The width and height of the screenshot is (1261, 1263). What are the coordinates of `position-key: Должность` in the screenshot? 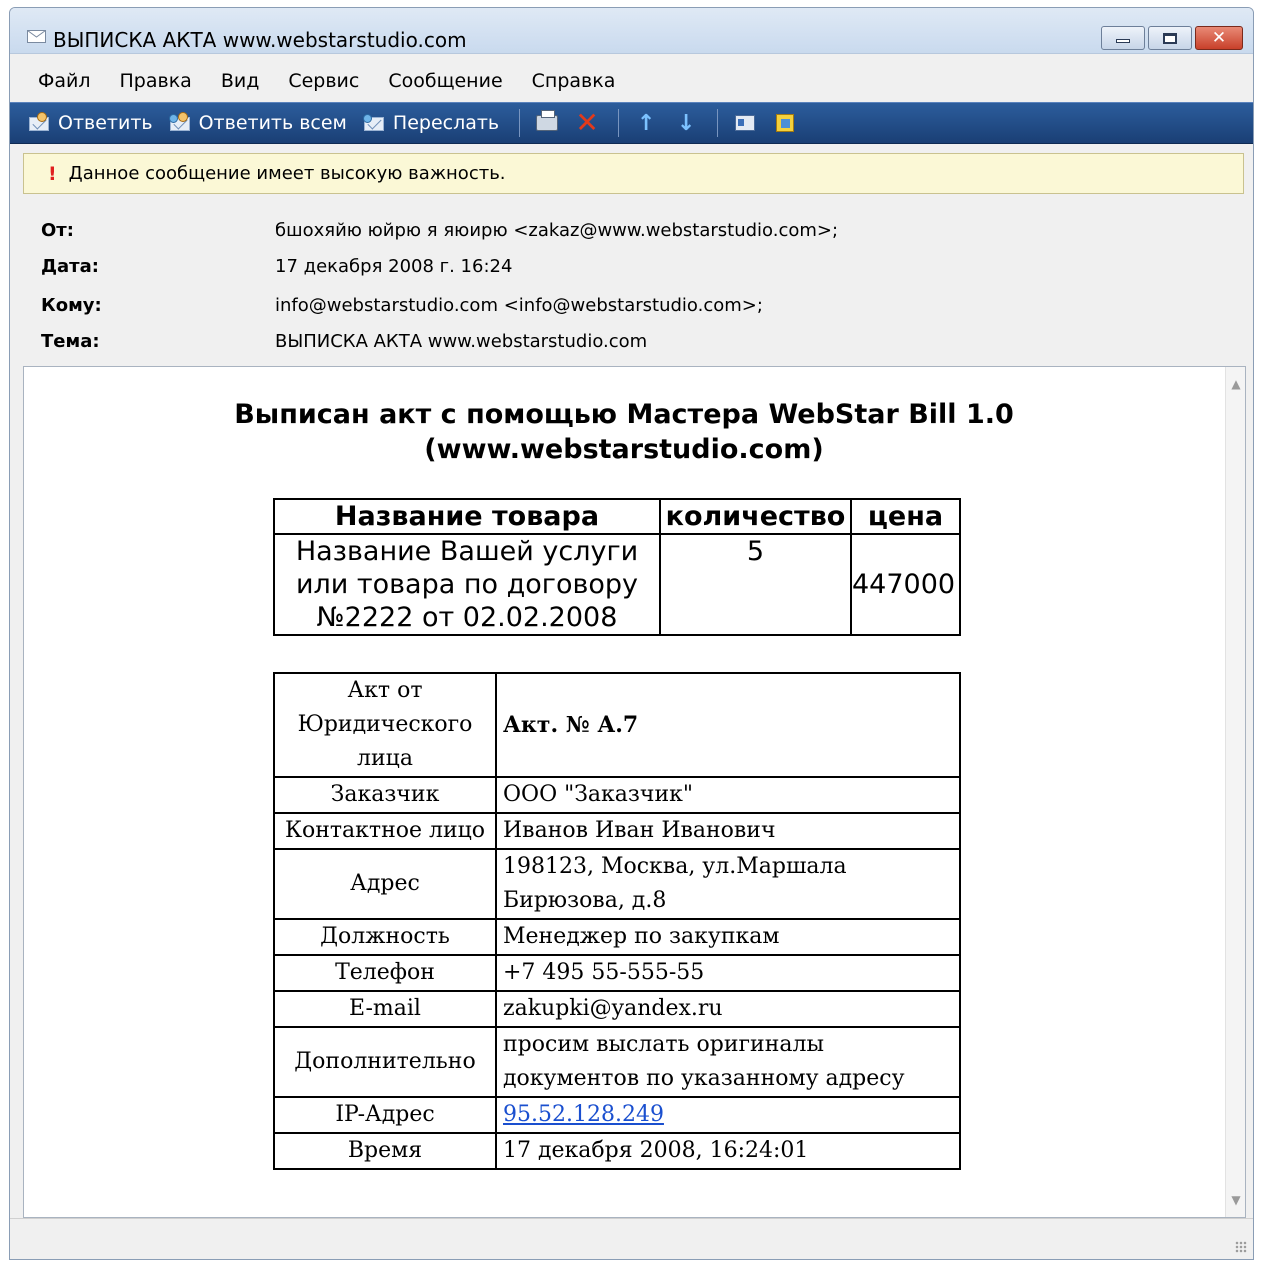 It's located at (385, 937).